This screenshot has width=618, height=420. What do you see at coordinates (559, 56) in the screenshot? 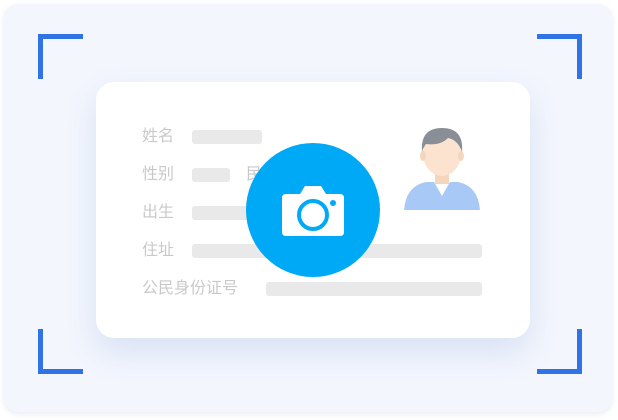
I see `scan-corner-top-right` at bounding box center [559, 56].